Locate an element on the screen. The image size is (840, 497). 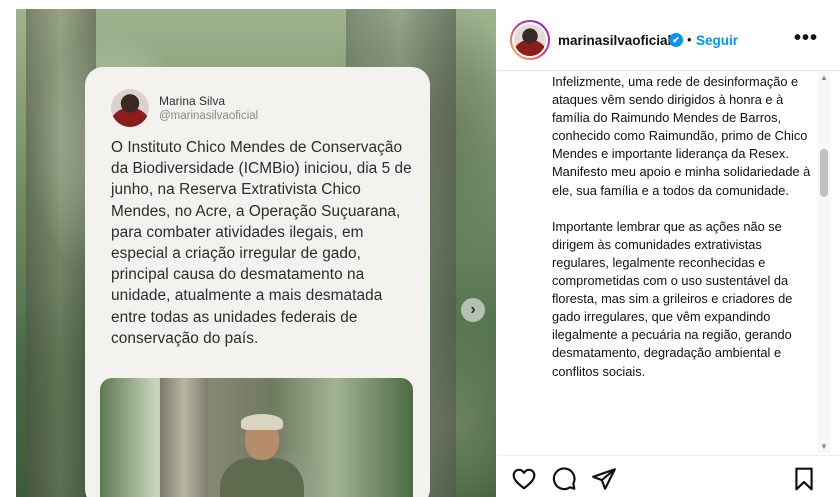
author-avatar is located at coordinates (530, 40).